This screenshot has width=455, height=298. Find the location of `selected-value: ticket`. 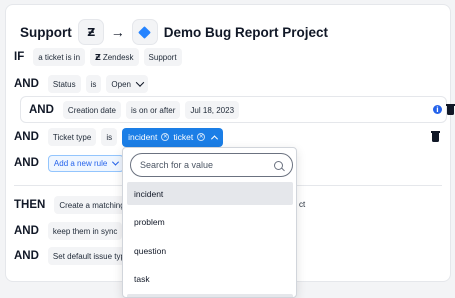

selected-value: ticket is located at coordinates (183, 137).